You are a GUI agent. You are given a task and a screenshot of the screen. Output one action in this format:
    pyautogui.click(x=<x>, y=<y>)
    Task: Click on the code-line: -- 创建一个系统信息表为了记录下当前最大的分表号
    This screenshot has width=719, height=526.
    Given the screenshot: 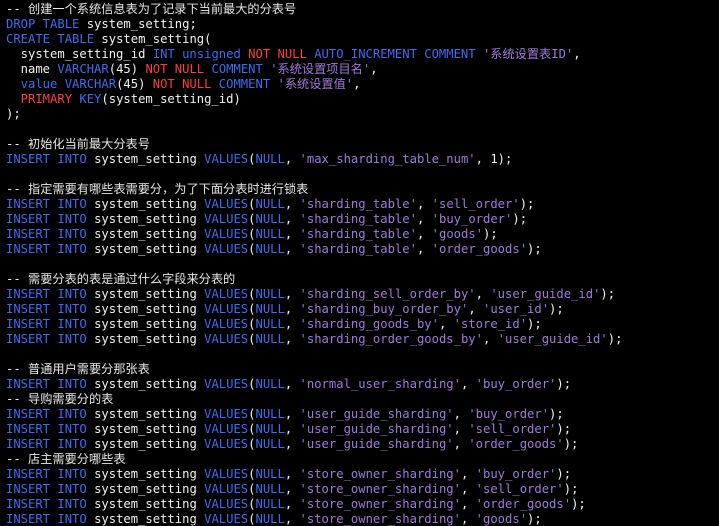 What is the action you would take?
    pyautogui.click(x=151, y=9)
    